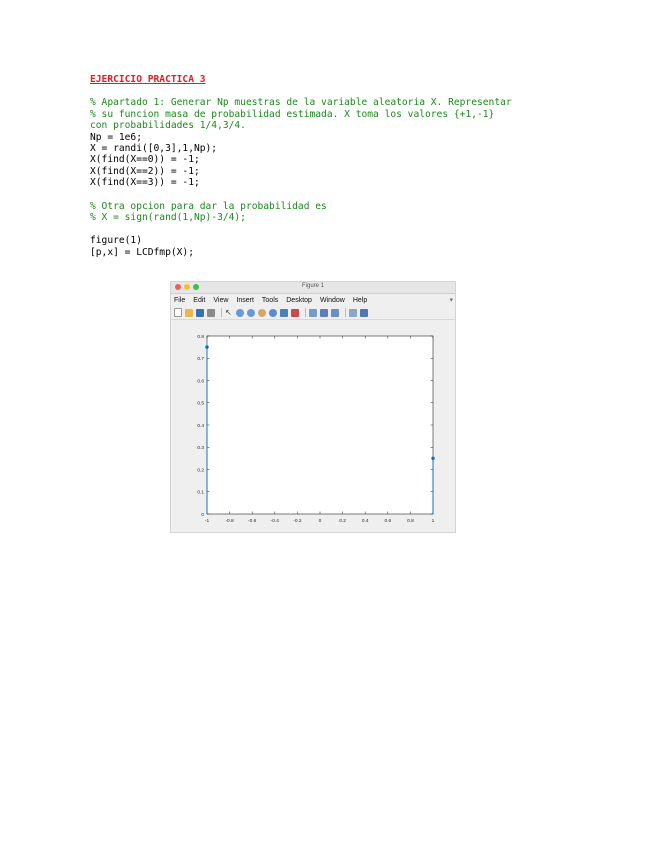 This screenshot has height=848, width=655. Describe the element at coordinates (116, 241) in the screenshot. I see `code-line: figure(1)` at that location.